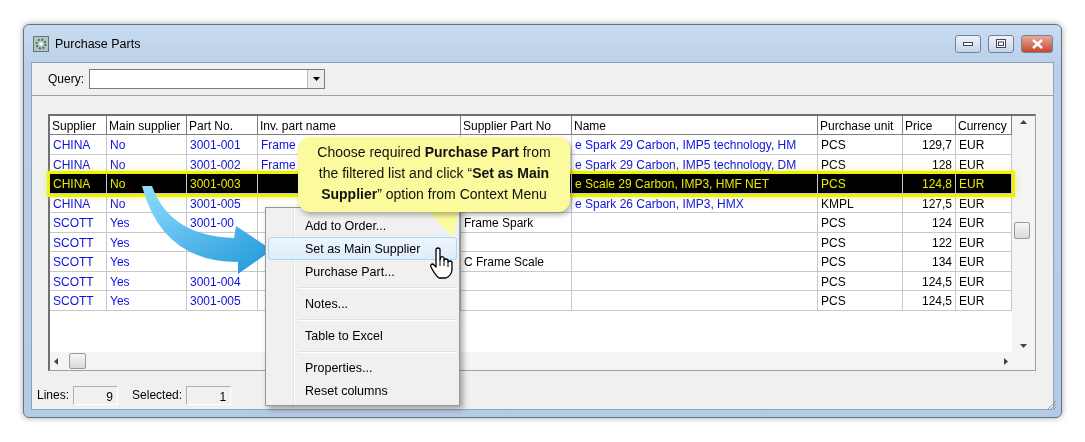 The height and width of the screenshot is (442, 1085). What do you see at coordinates (929, 262) in the screenshot?
I see `table-cell: 134` at bounding box center [929, 262].